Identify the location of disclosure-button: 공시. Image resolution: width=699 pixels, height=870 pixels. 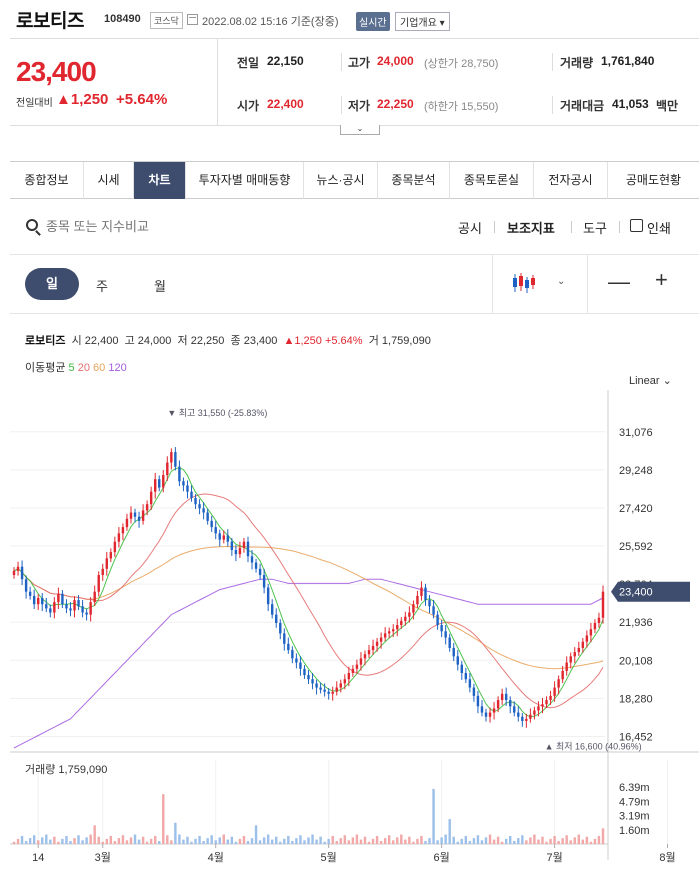
(470, 227).